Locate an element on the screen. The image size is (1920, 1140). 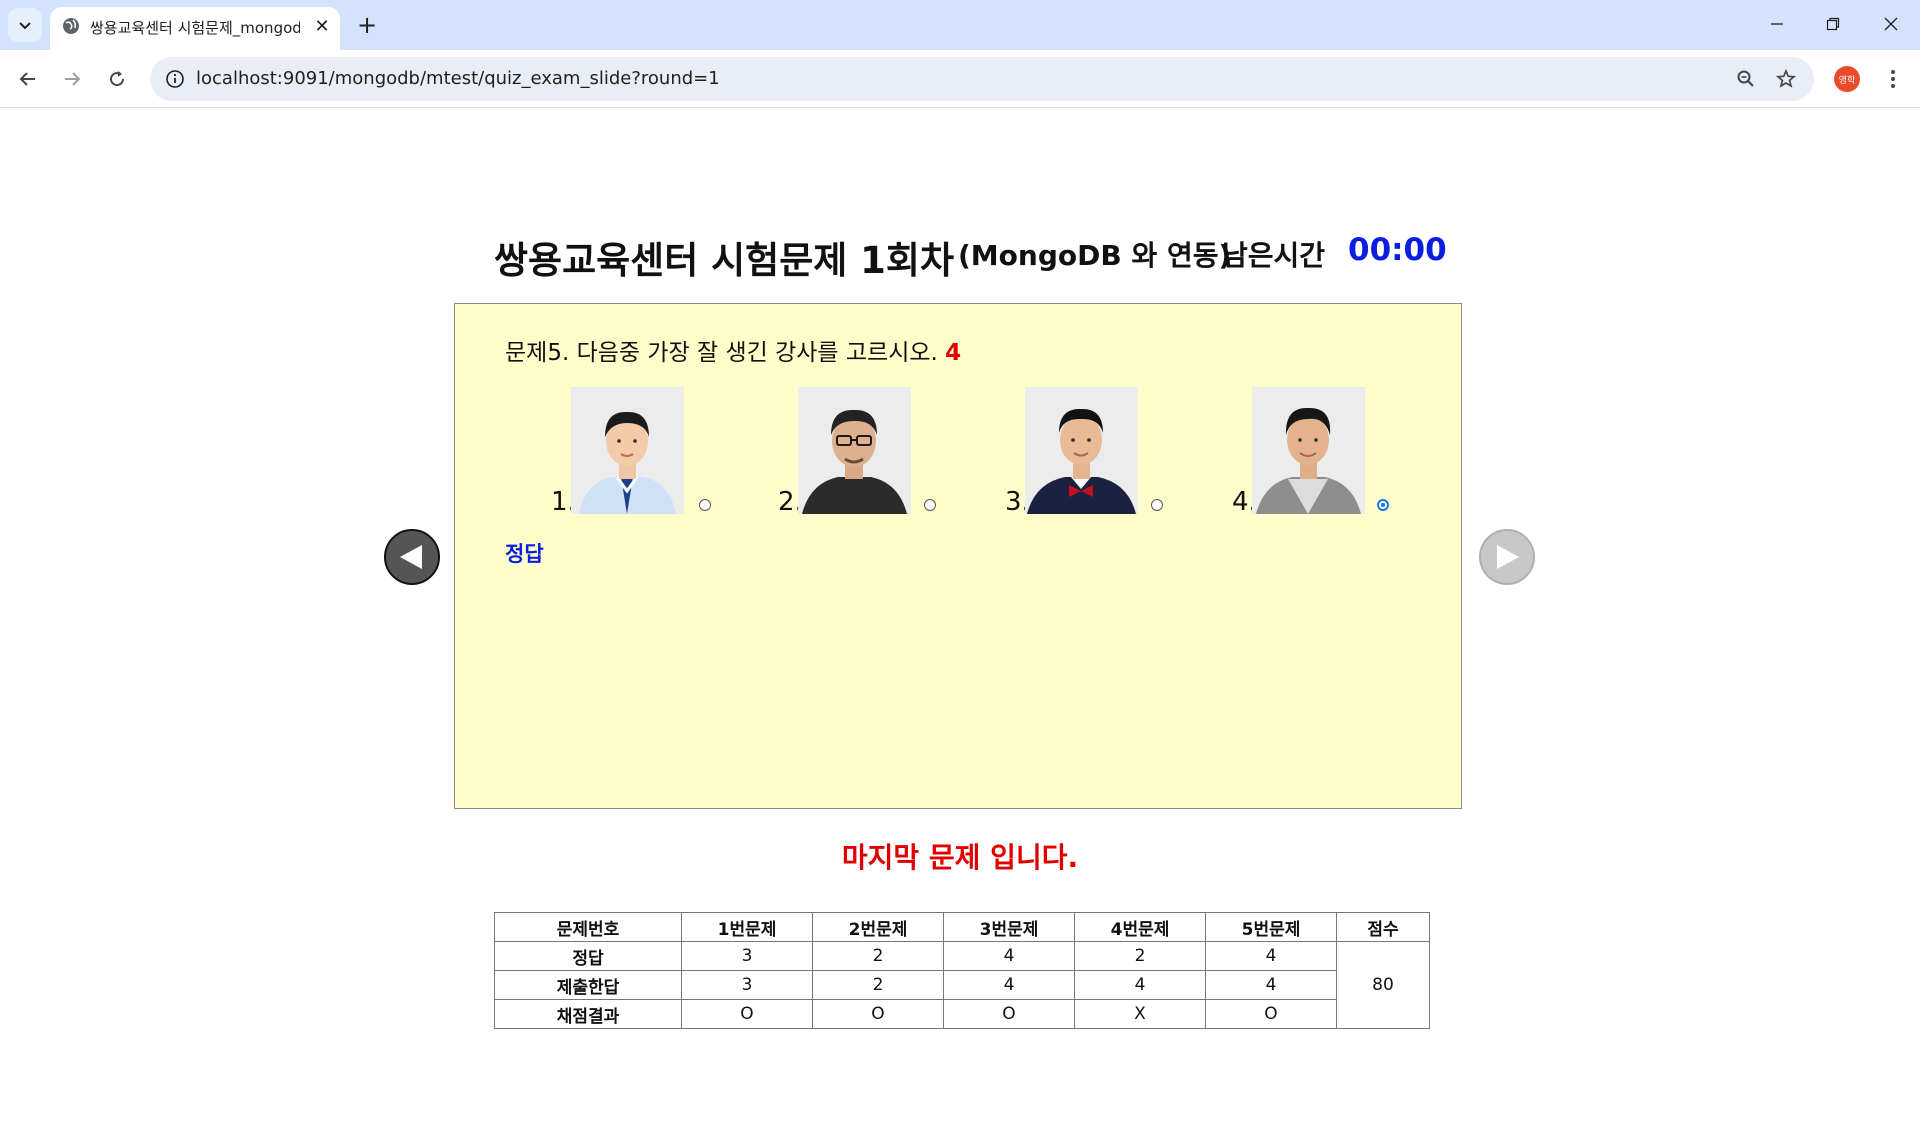
table-row: 채점결과 O O O X O is located at coordinates (962, 1014).